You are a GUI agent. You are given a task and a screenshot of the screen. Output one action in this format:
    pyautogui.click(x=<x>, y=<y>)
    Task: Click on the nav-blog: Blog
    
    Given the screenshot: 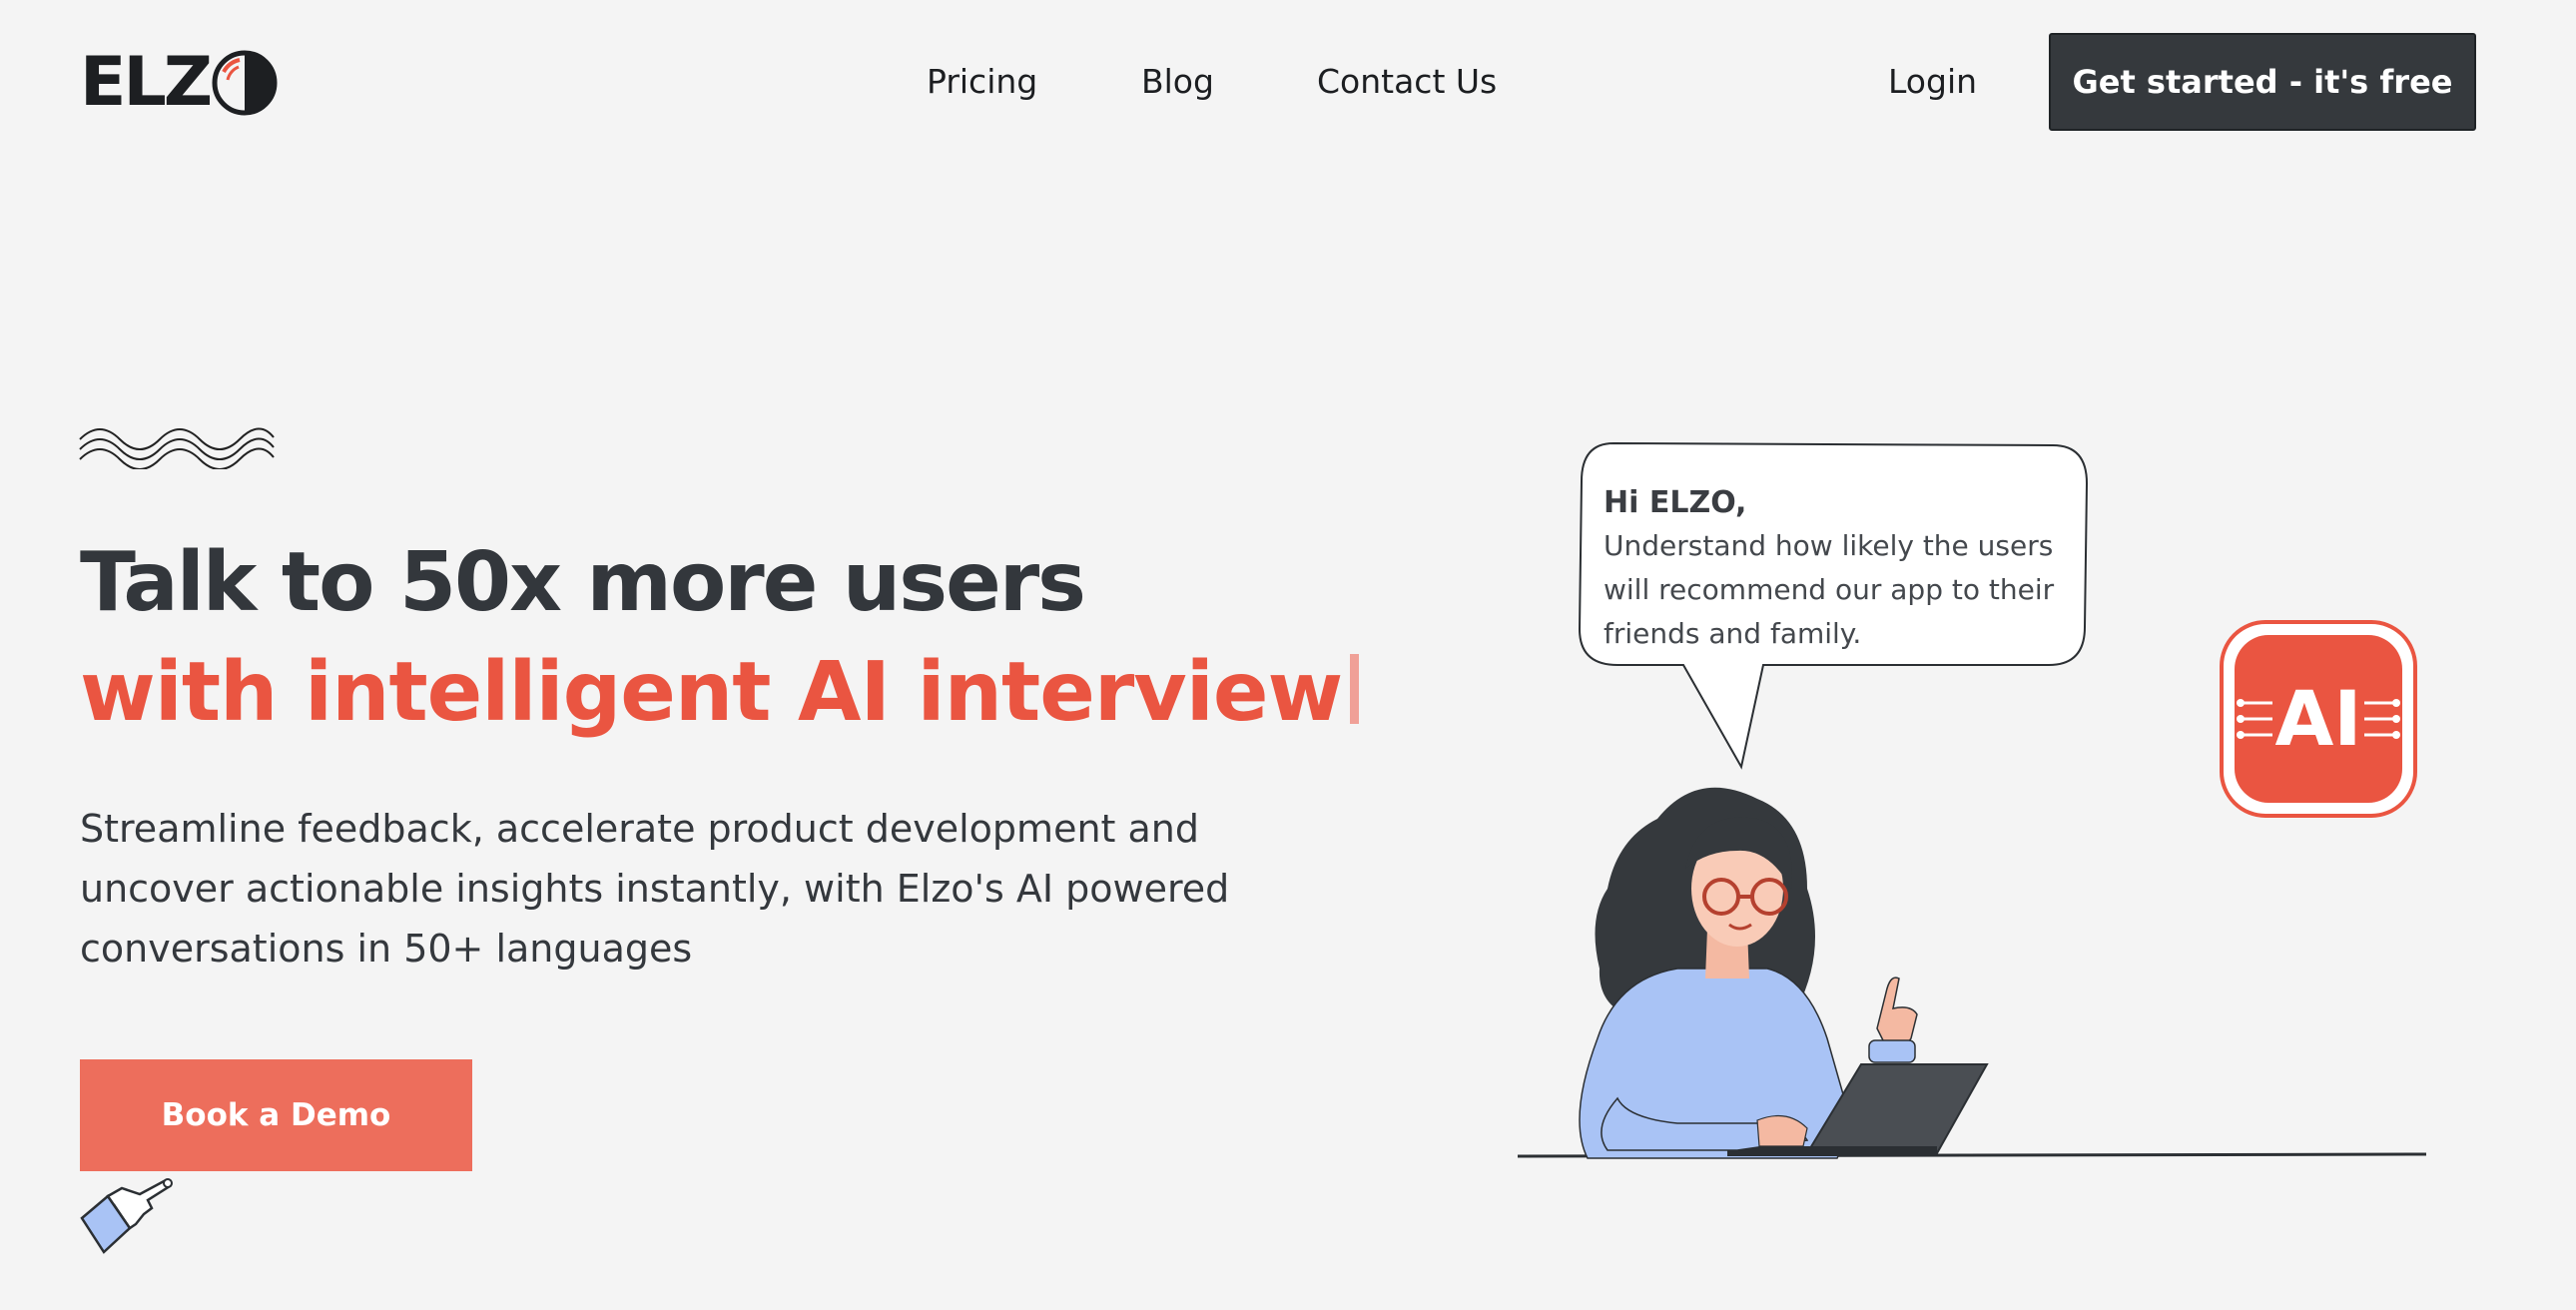 What is the action you would take?
    pyautogui.click(x=1177, y=82)
    